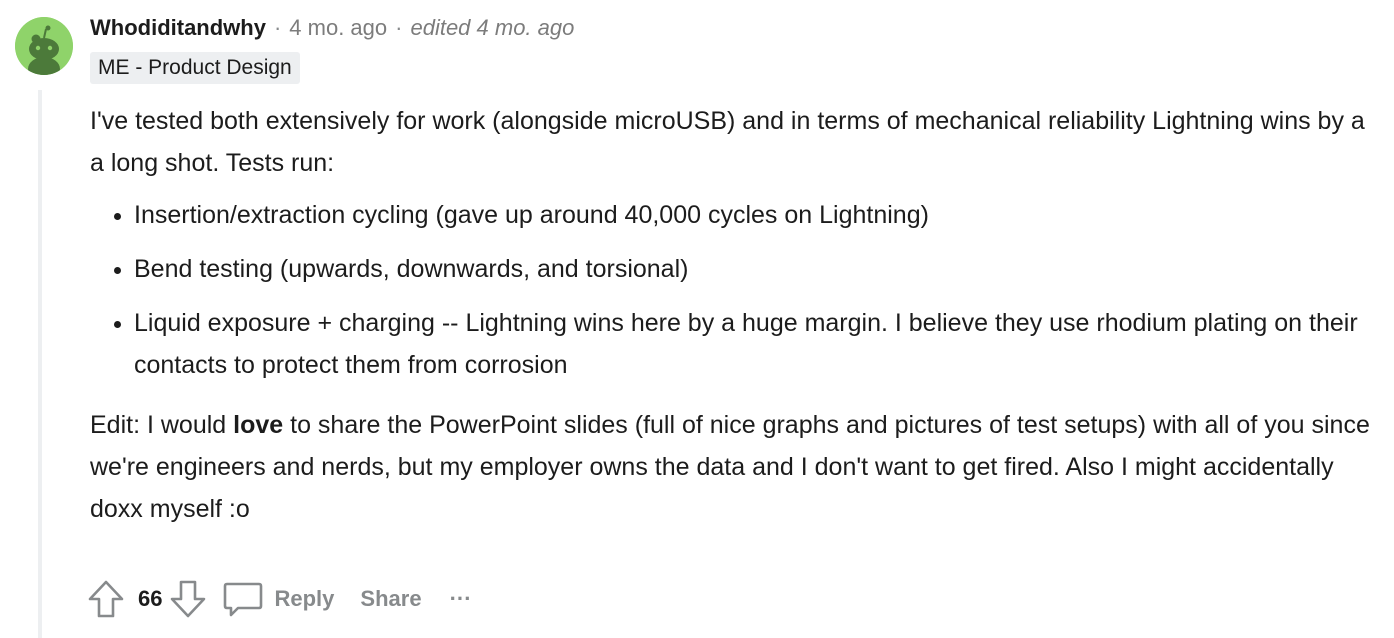 The height and width of the screenshot is (638, 1394). What do you see at coordinates (258, 425) in the screenshot?
I see `edit-emphasis: love` at bounding box center [258, 425].